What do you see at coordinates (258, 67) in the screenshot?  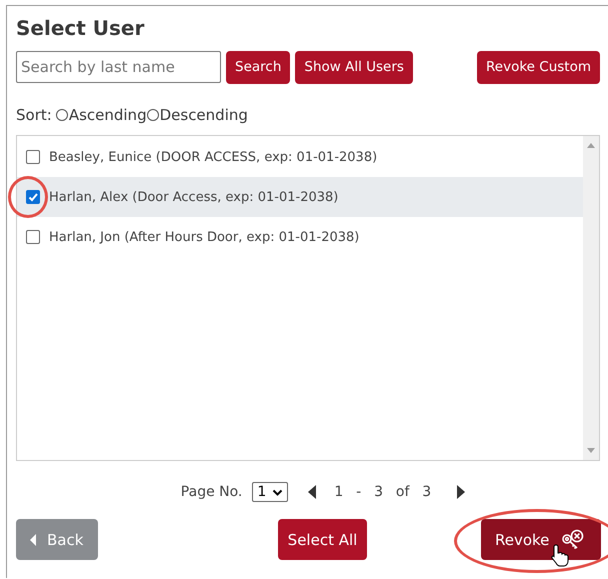 I see `toolbar-button: Search` at bounding box center [258, 67].